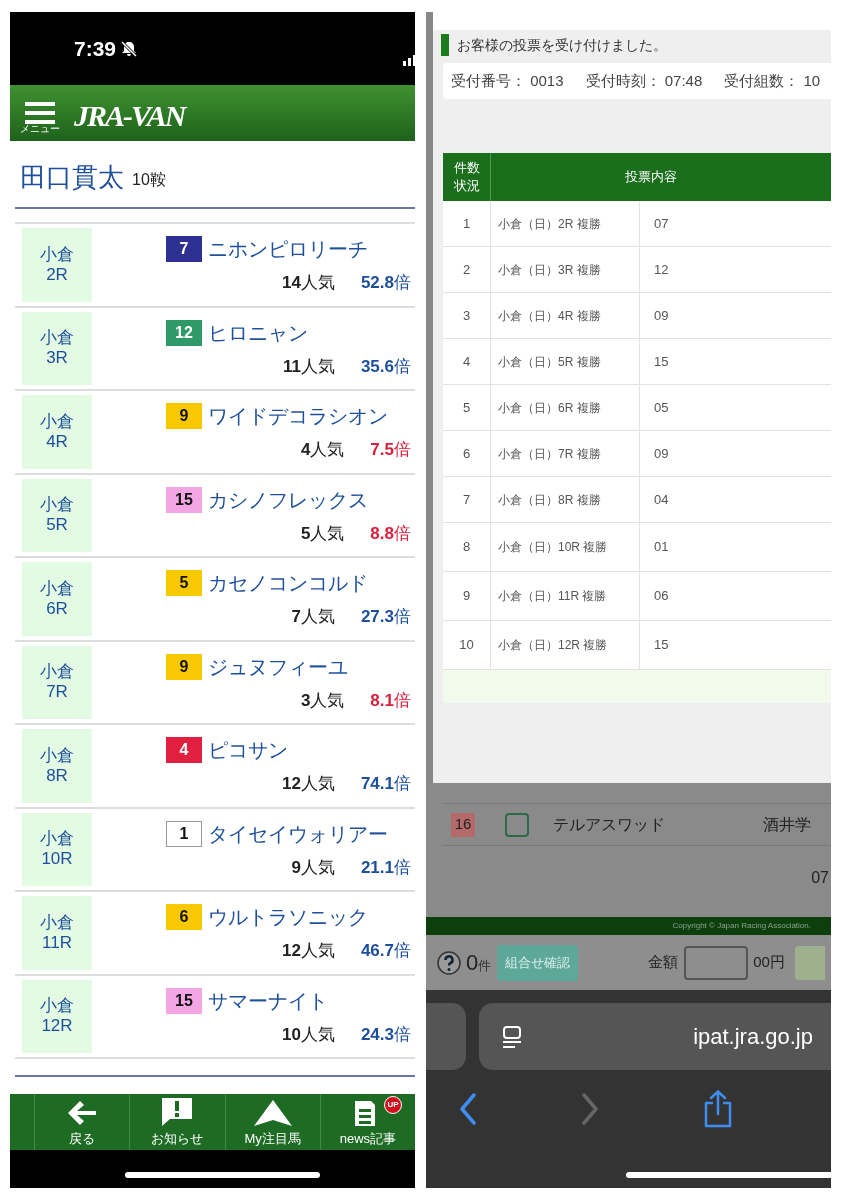 The height and width of the screenshot is (1200, 841). What do you see at coordinates (565, 453) in the screenshot?
I see `table-cell: 小倉（日）7R 複勝` at bounding box center [565, 453].